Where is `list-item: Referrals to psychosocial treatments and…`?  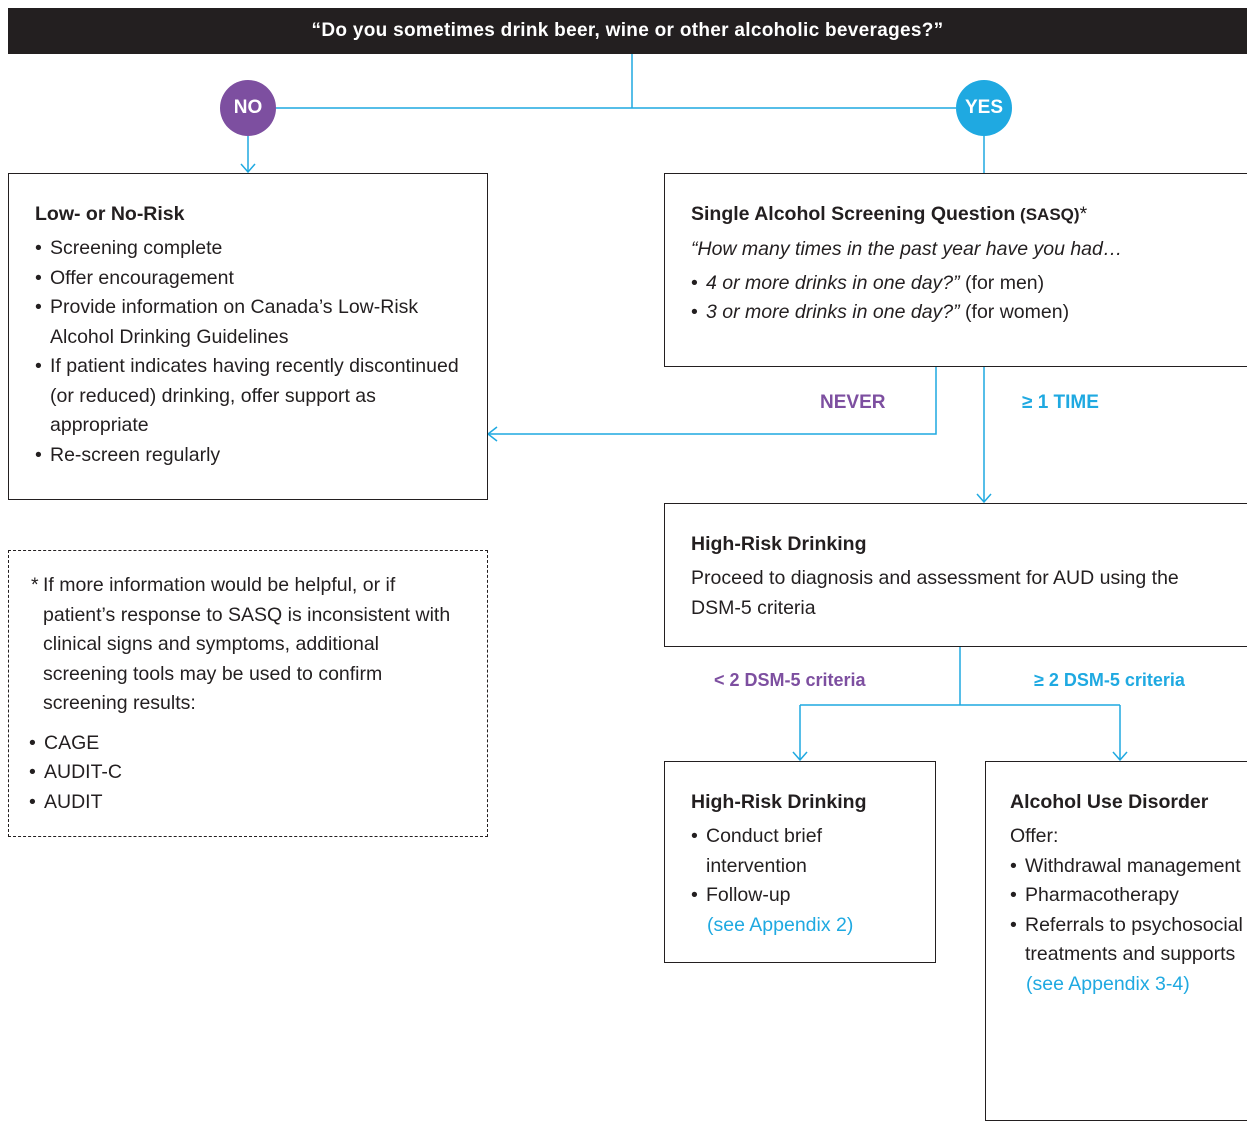 list-item: Referrals to psychosocial treatments and… is located at coordinates (1128, 940).